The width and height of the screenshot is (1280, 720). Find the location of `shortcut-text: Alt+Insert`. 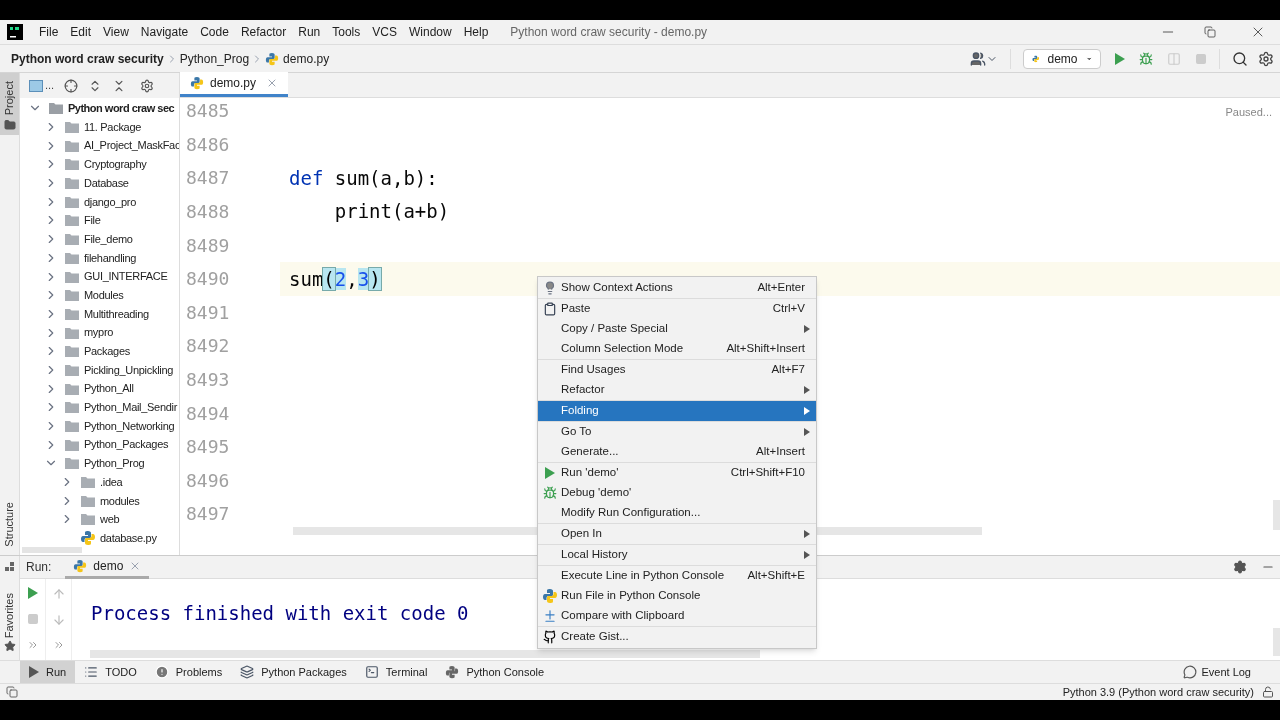

shortcut-text: Alt+Insert is located at coordinates (780, 452).